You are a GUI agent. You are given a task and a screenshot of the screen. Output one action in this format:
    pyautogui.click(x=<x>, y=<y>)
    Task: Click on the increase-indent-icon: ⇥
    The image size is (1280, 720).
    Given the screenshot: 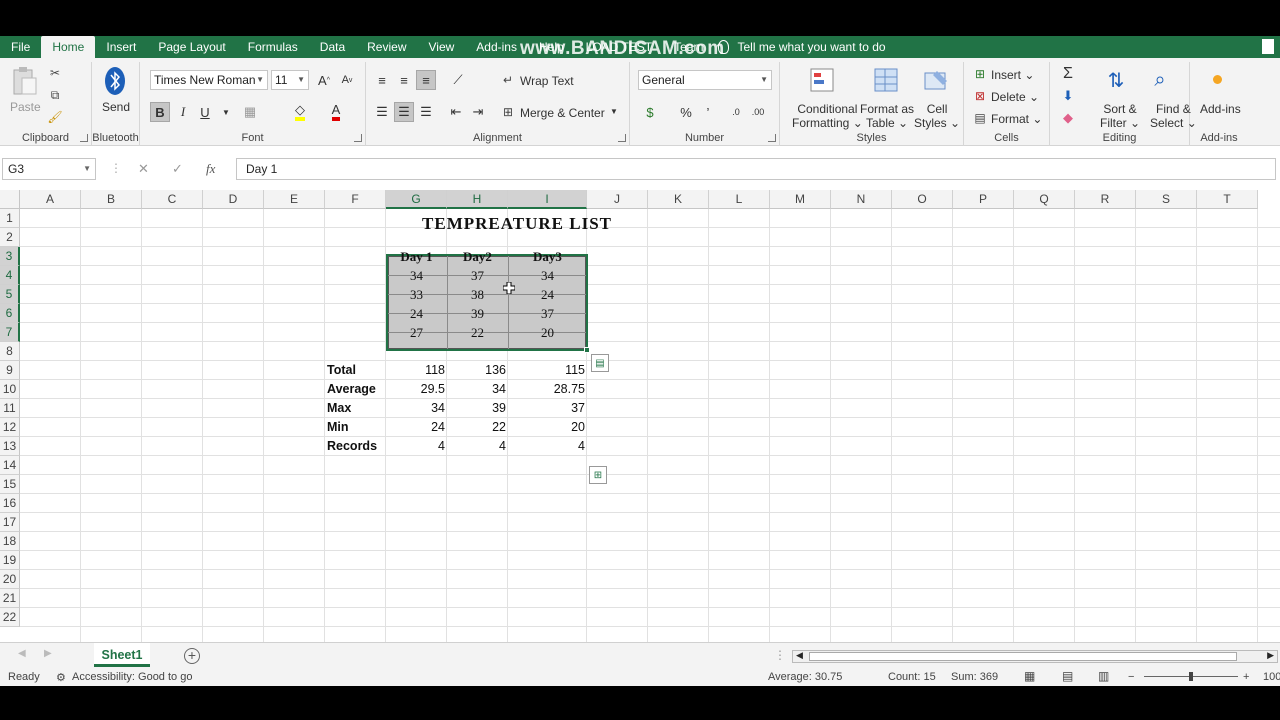 What is the action you would take?
    pyautogui.click(x=478, y=112)
    